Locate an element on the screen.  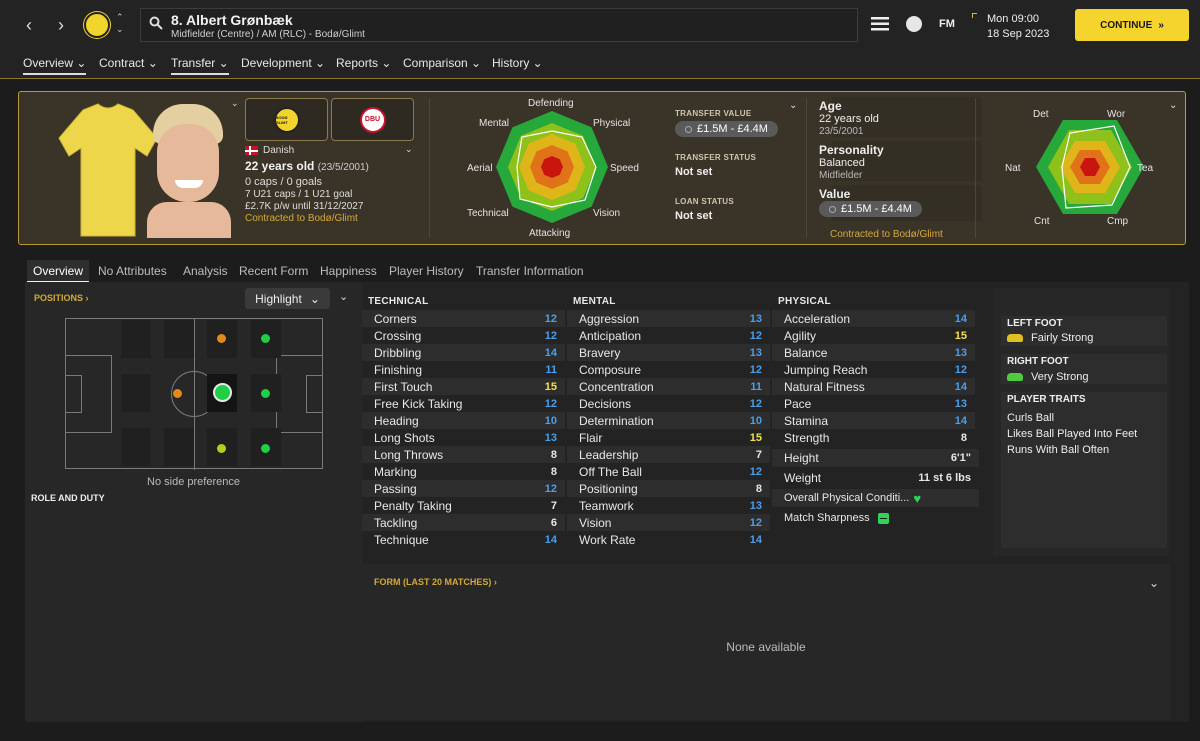
football-icon is located at coordinates (914, 24).